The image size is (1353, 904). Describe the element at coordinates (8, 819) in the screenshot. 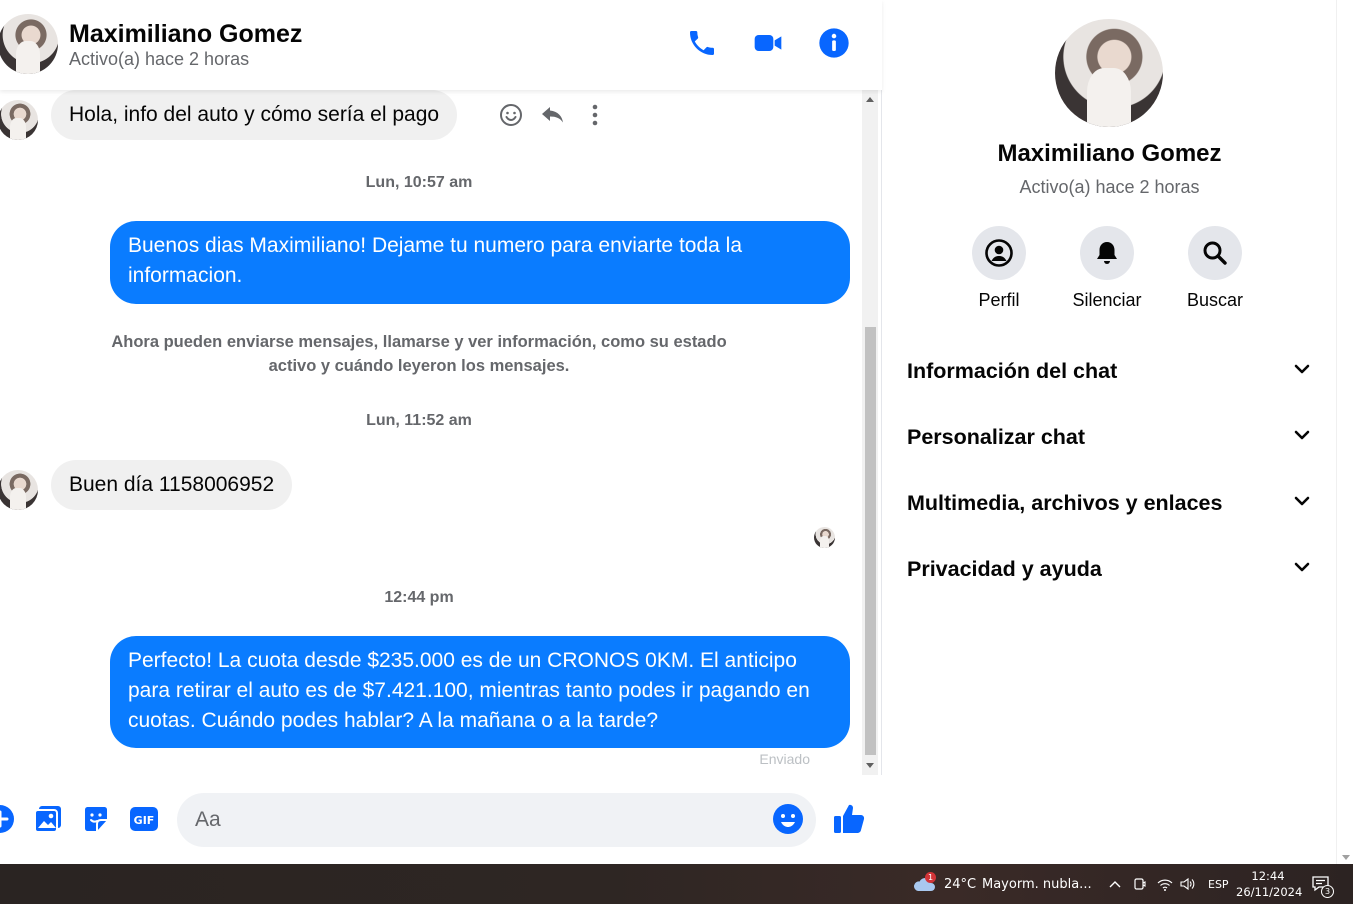

I see `plus-icon` at that location.